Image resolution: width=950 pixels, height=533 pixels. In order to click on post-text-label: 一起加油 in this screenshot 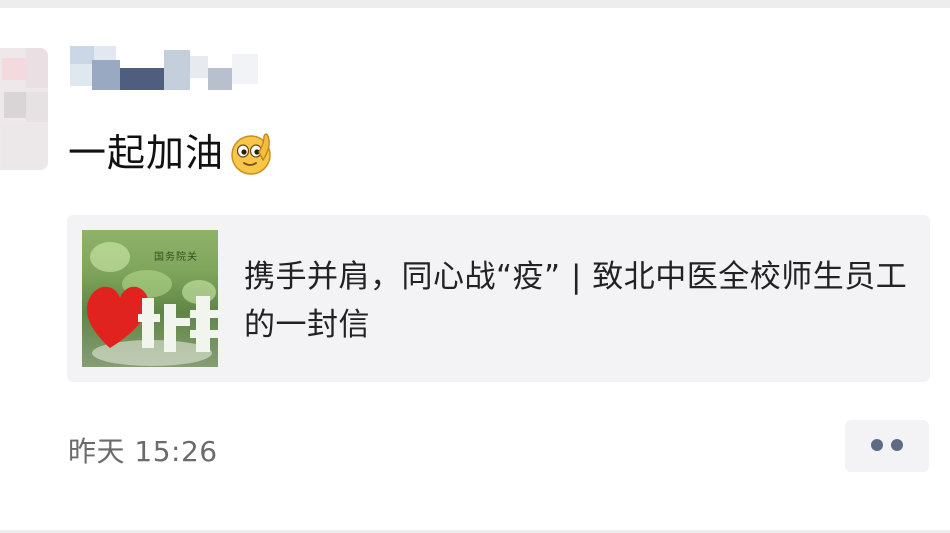, I will do `click(146, 153)`.